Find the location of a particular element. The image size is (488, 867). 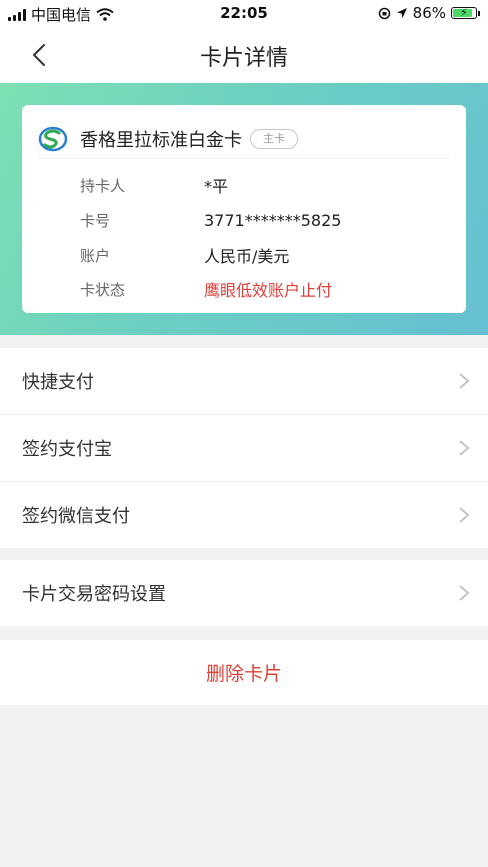

info-row-status: 卡状态 鹰眼低效账户止付 is located at coordinates (265, 289).